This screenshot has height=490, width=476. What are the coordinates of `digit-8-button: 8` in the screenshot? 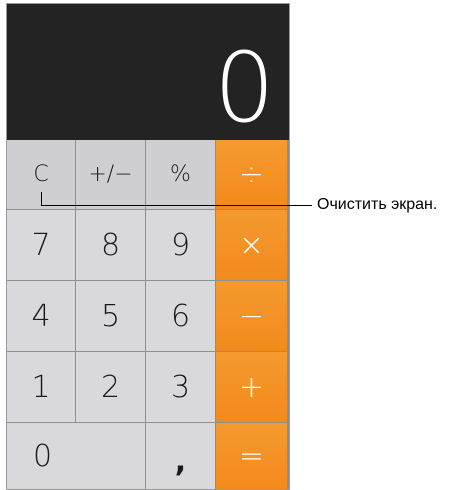 It's located at (110, 245).